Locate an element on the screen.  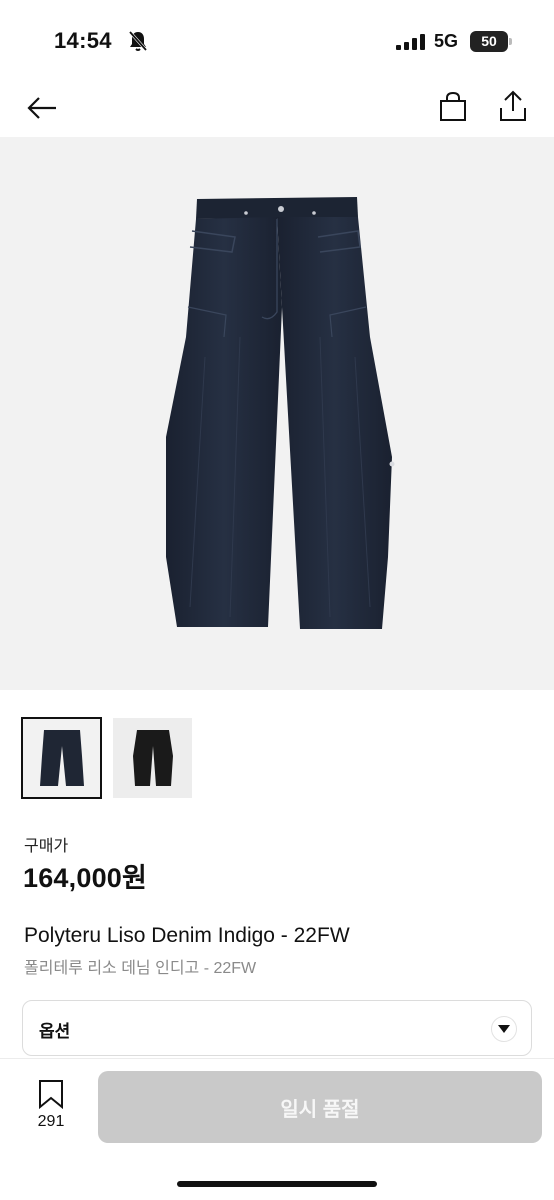
bell-slash-icon is located at coordinates (138, 41).